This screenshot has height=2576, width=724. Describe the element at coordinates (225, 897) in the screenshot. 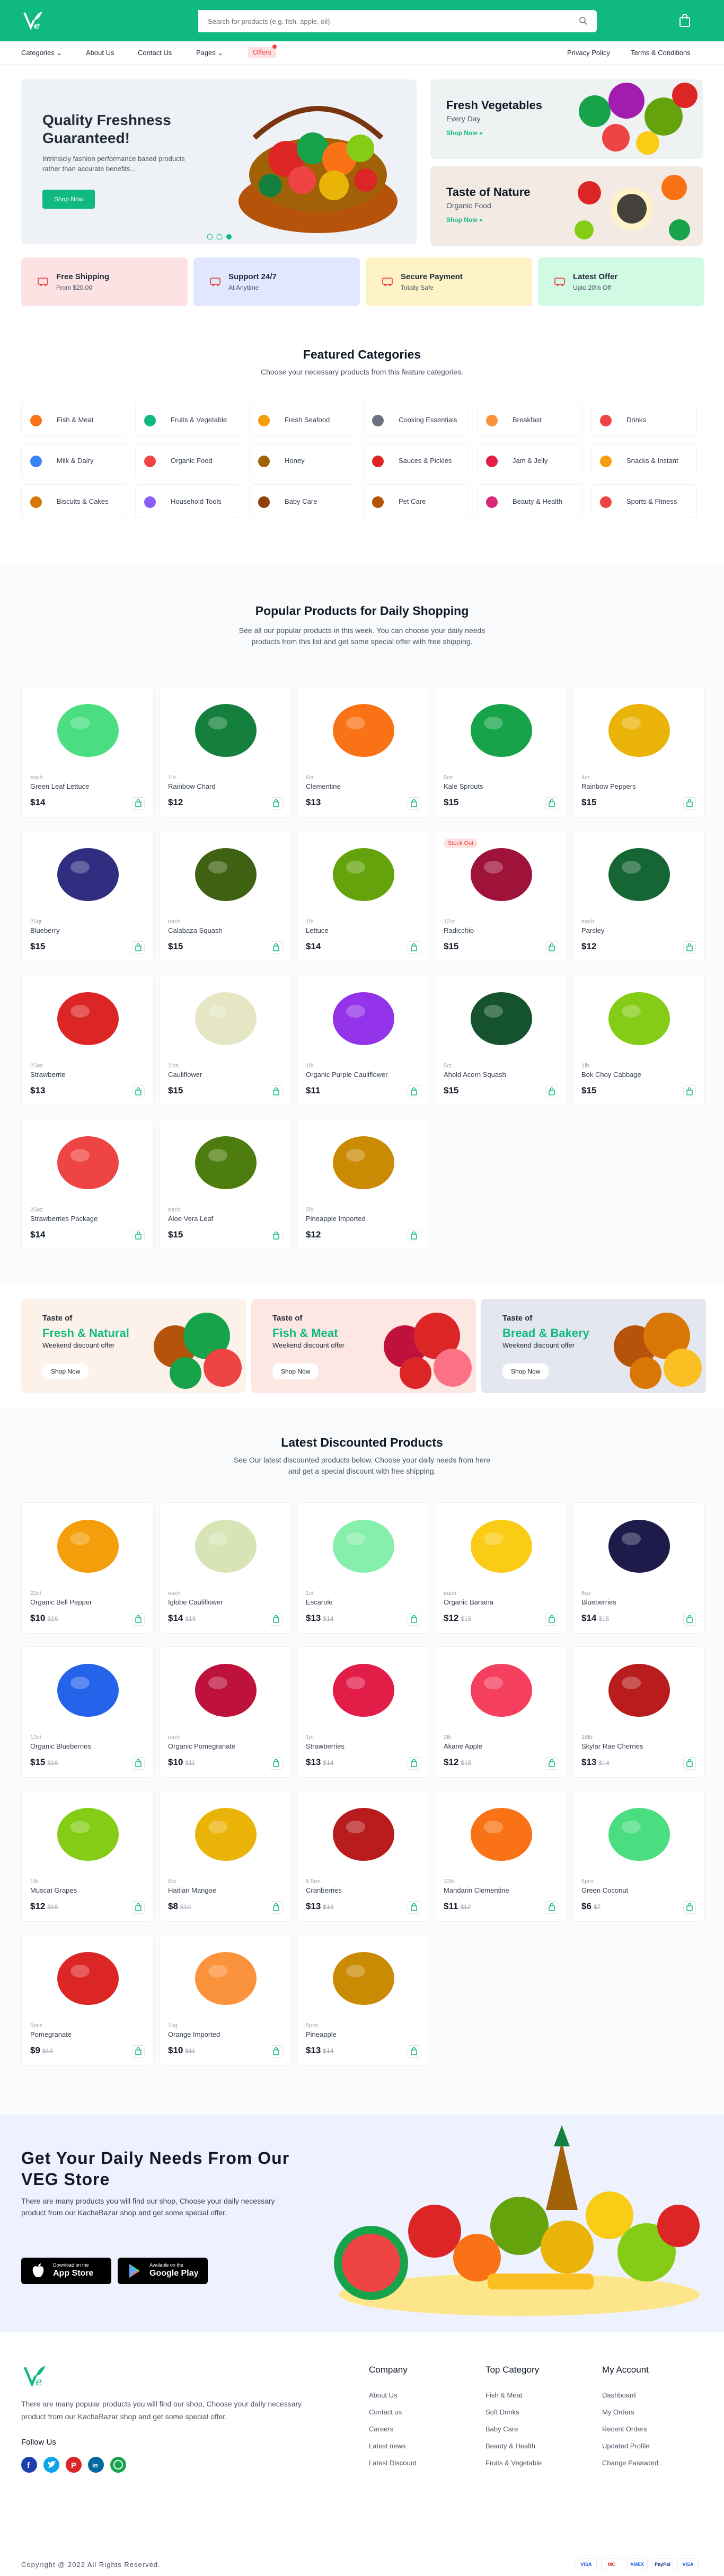

I see `product-card: each Calabaza Squash $15` at that location.